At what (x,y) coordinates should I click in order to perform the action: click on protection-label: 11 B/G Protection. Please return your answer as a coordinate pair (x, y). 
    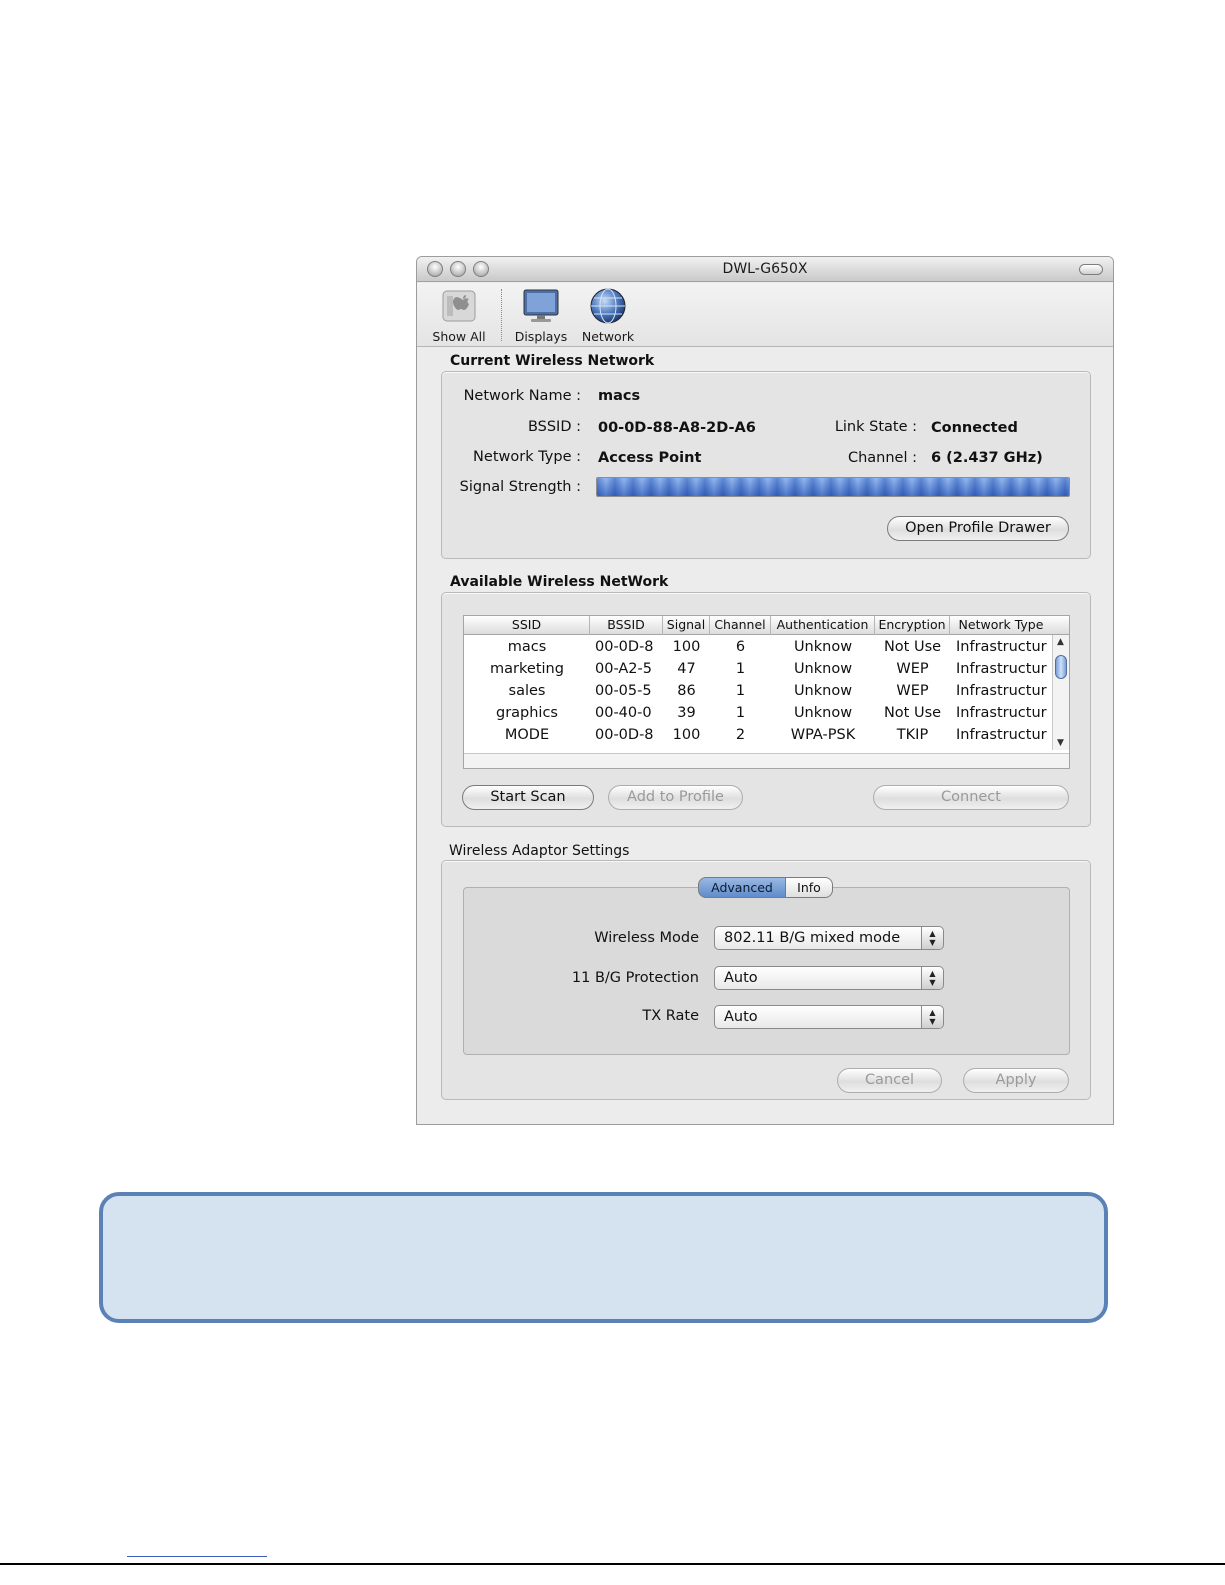
    Looking at the image, I should click on (635, 978).